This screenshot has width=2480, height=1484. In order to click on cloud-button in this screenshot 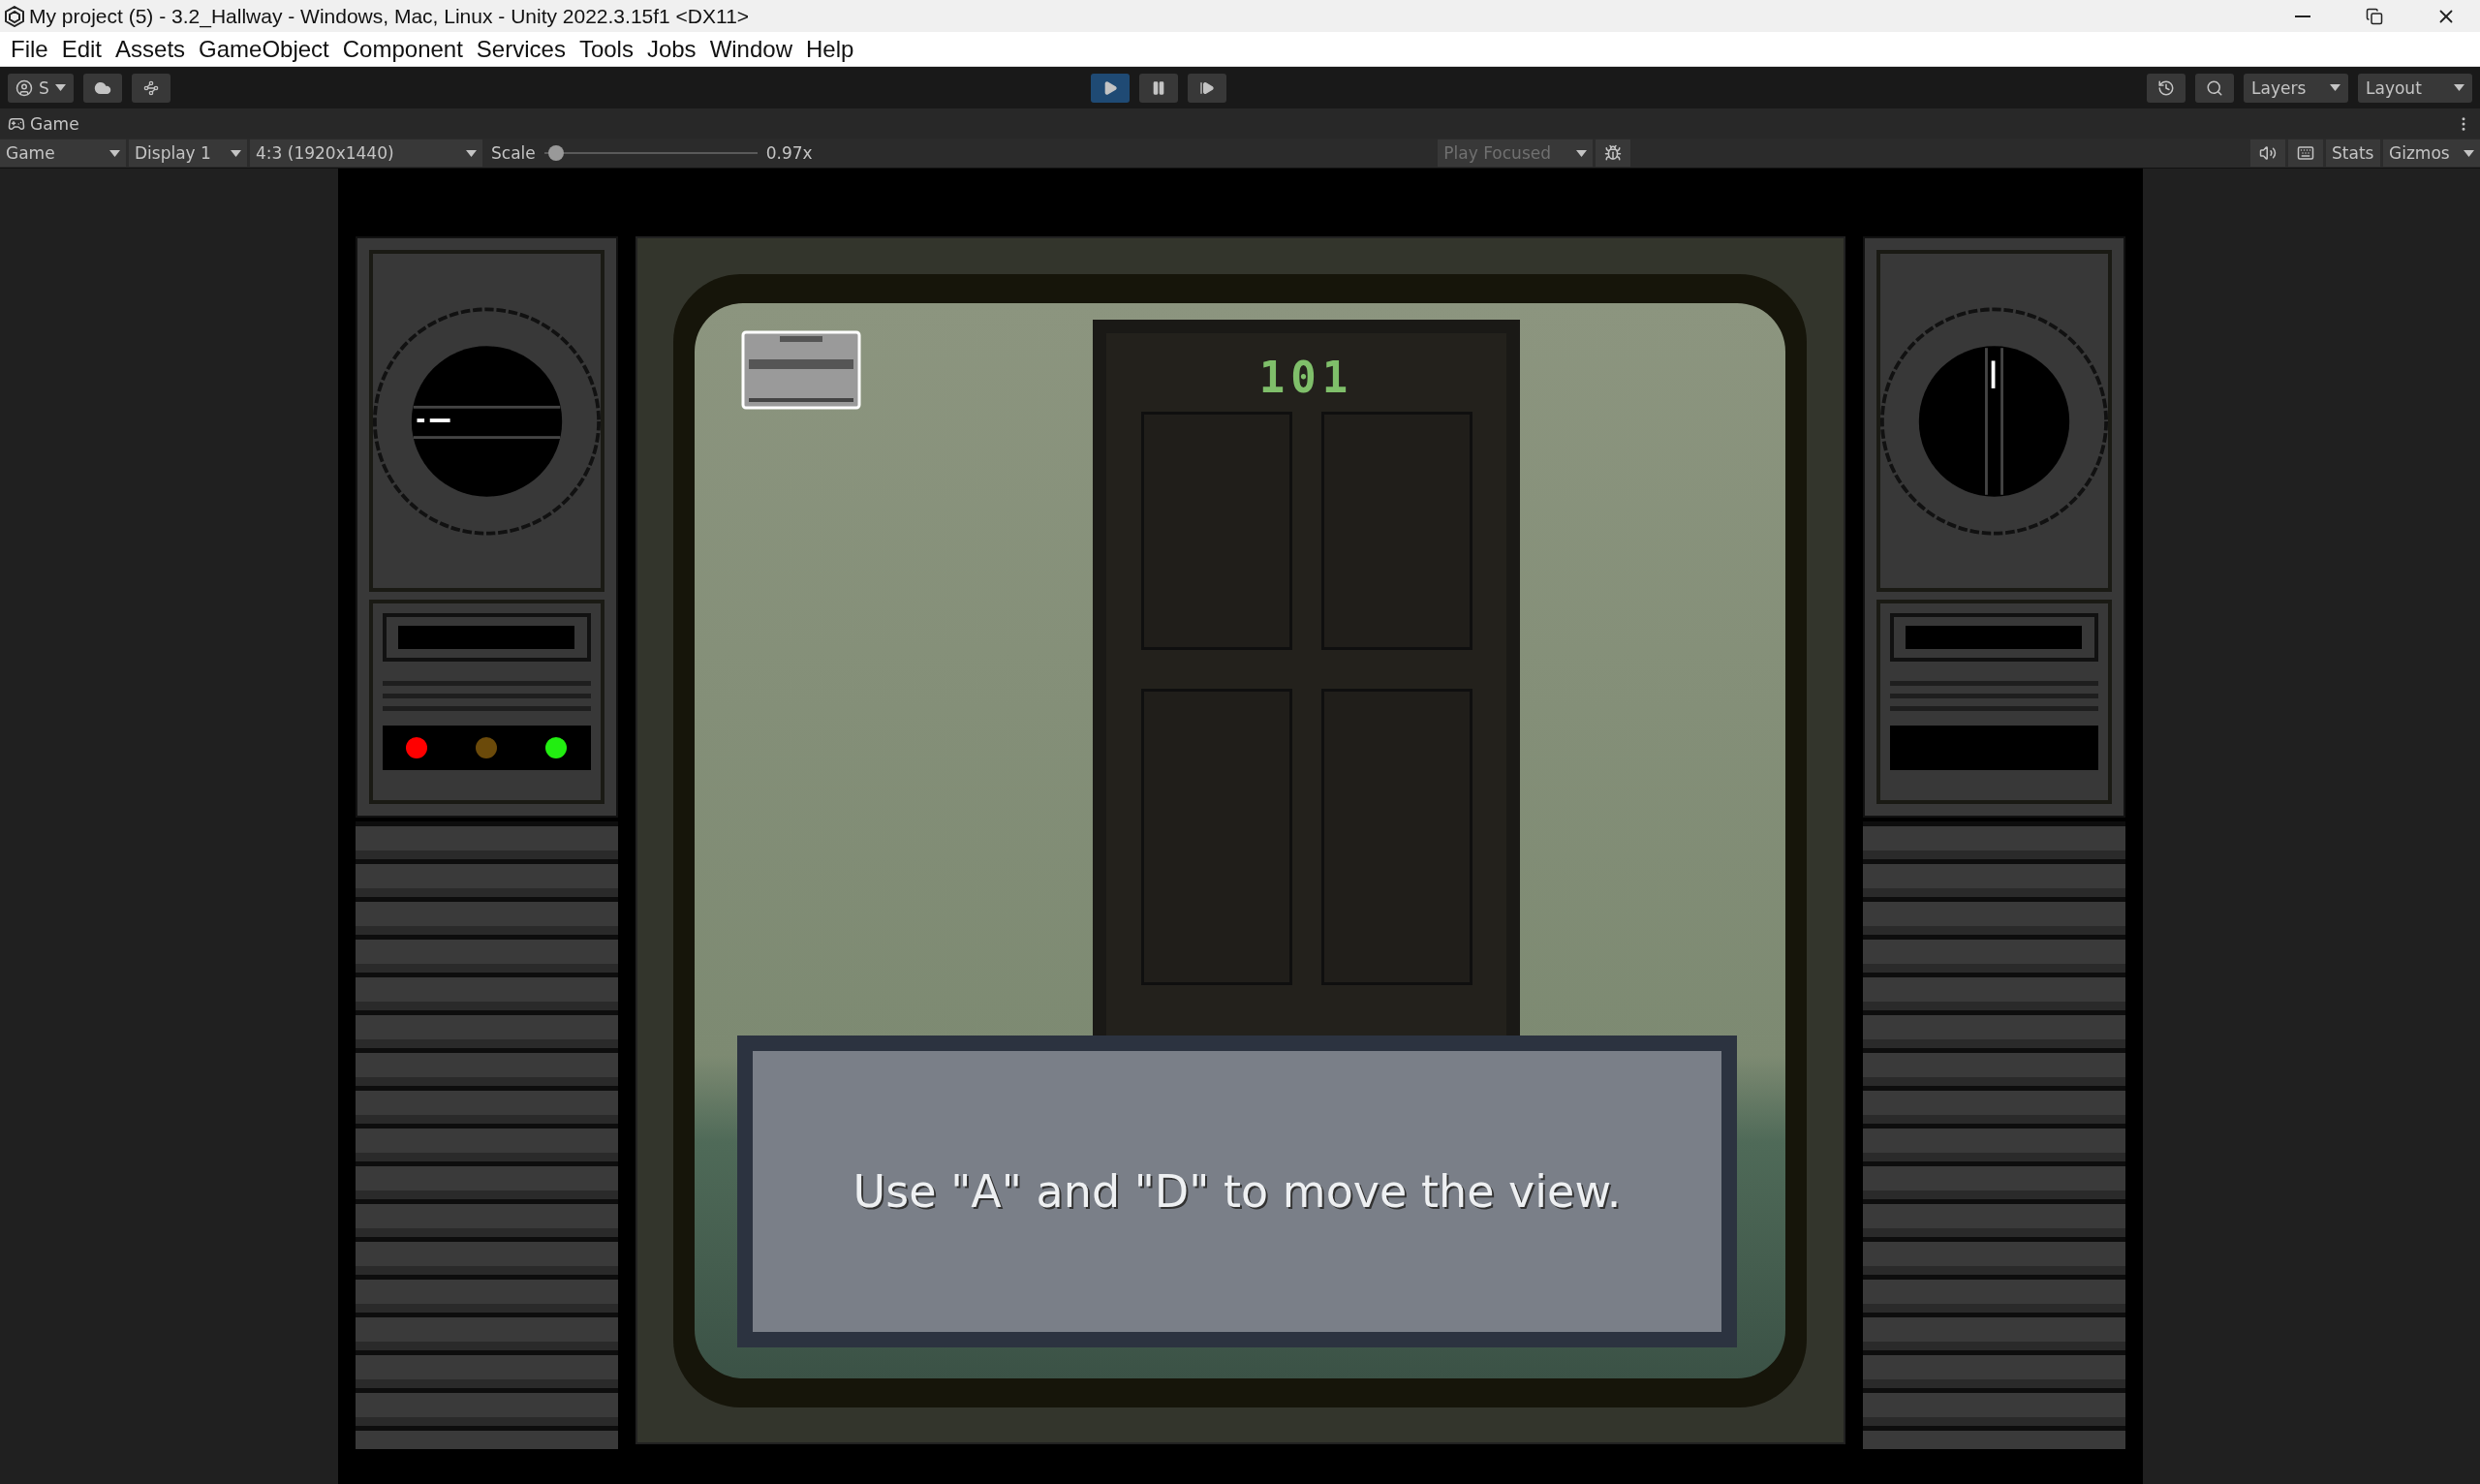, I will do `click(102, 88)`.